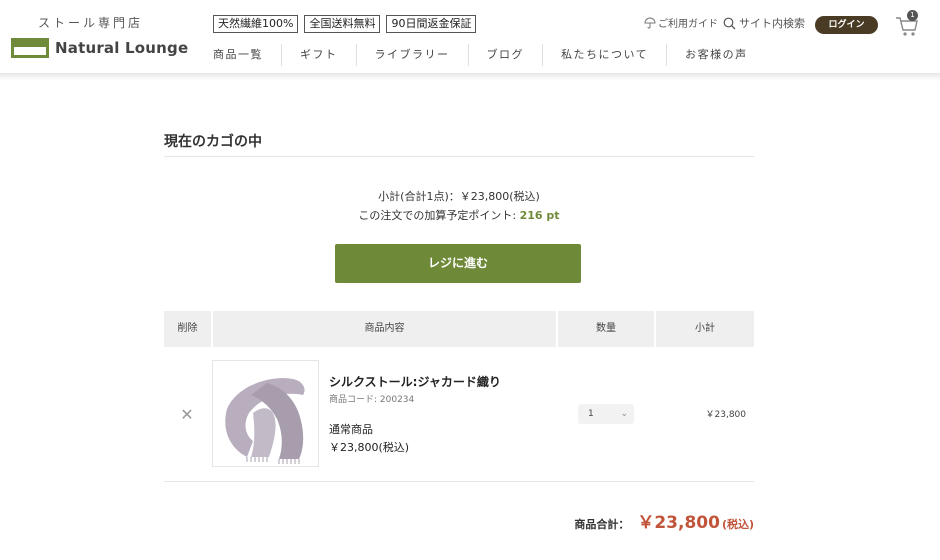 The image size is (940, 560). I want to click on nav-item-blog: ブログ, so click(506, 55).